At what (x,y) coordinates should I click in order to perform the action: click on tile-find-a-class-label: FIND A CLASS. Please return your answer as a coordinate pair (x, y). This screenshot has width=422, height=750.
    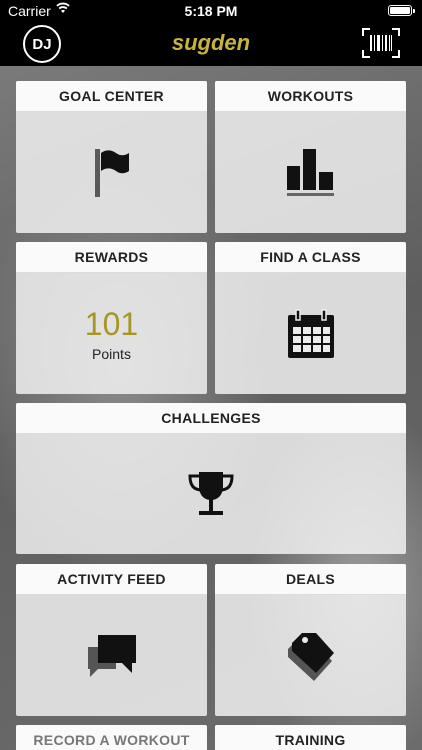
    Looking at the image, I should click on (310, 257).